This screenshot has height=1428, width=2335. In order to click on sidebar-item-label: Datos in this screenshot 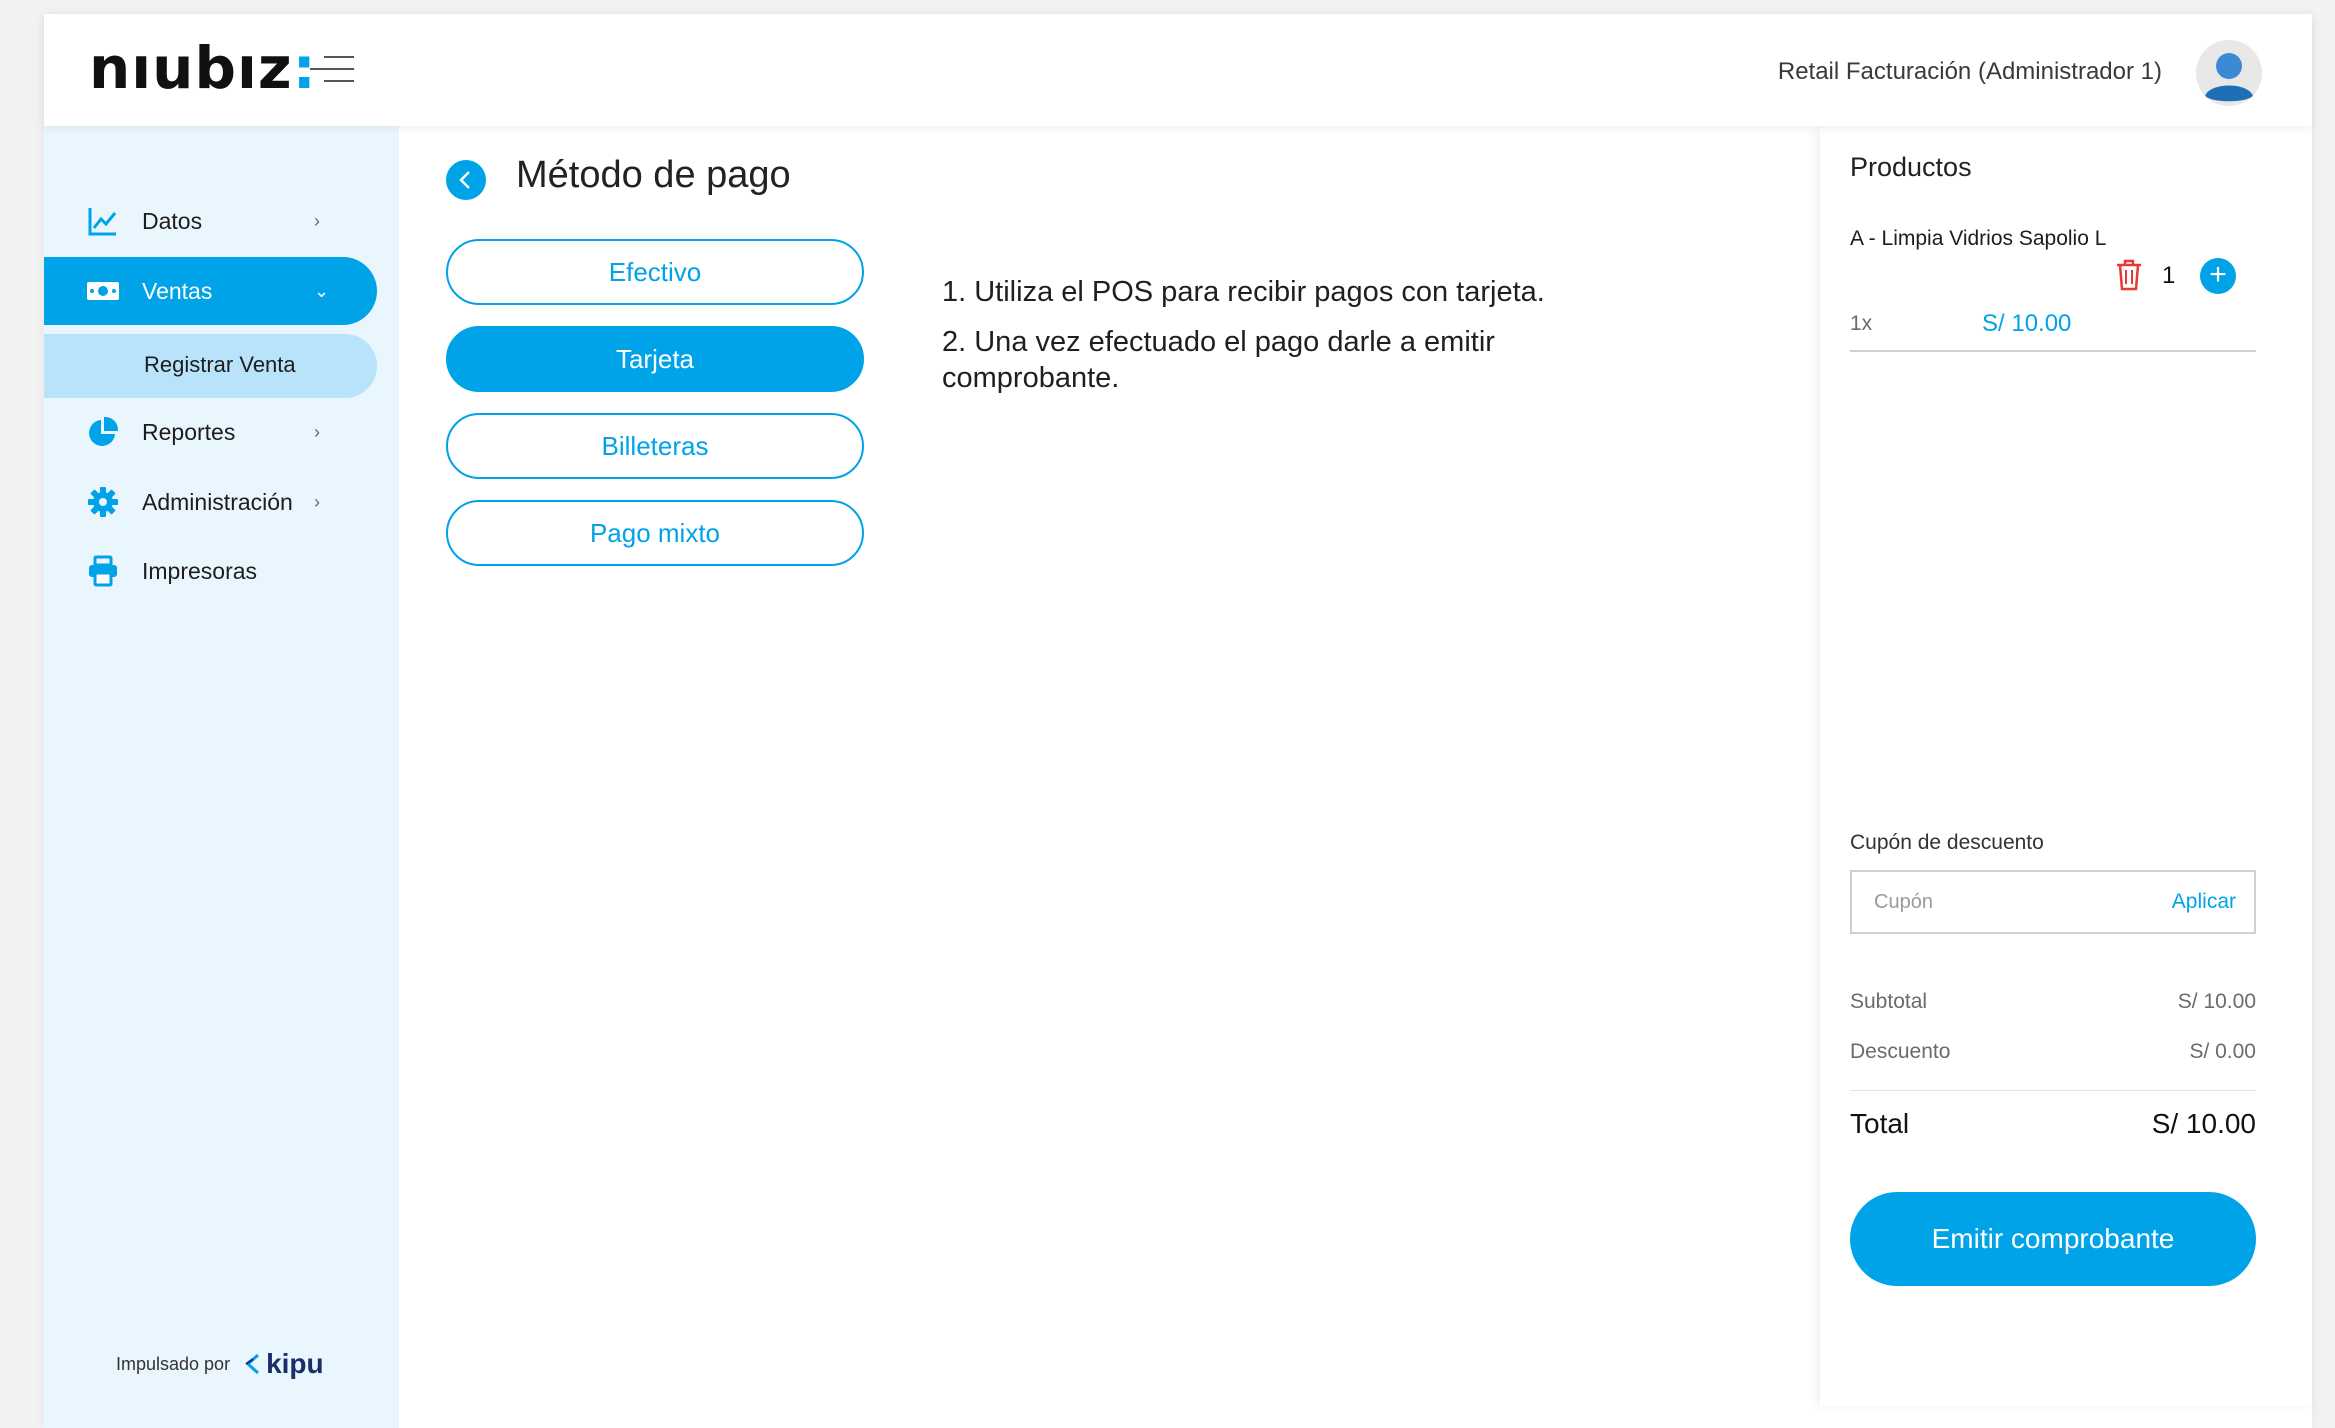, I will do `click(172, 220)`.